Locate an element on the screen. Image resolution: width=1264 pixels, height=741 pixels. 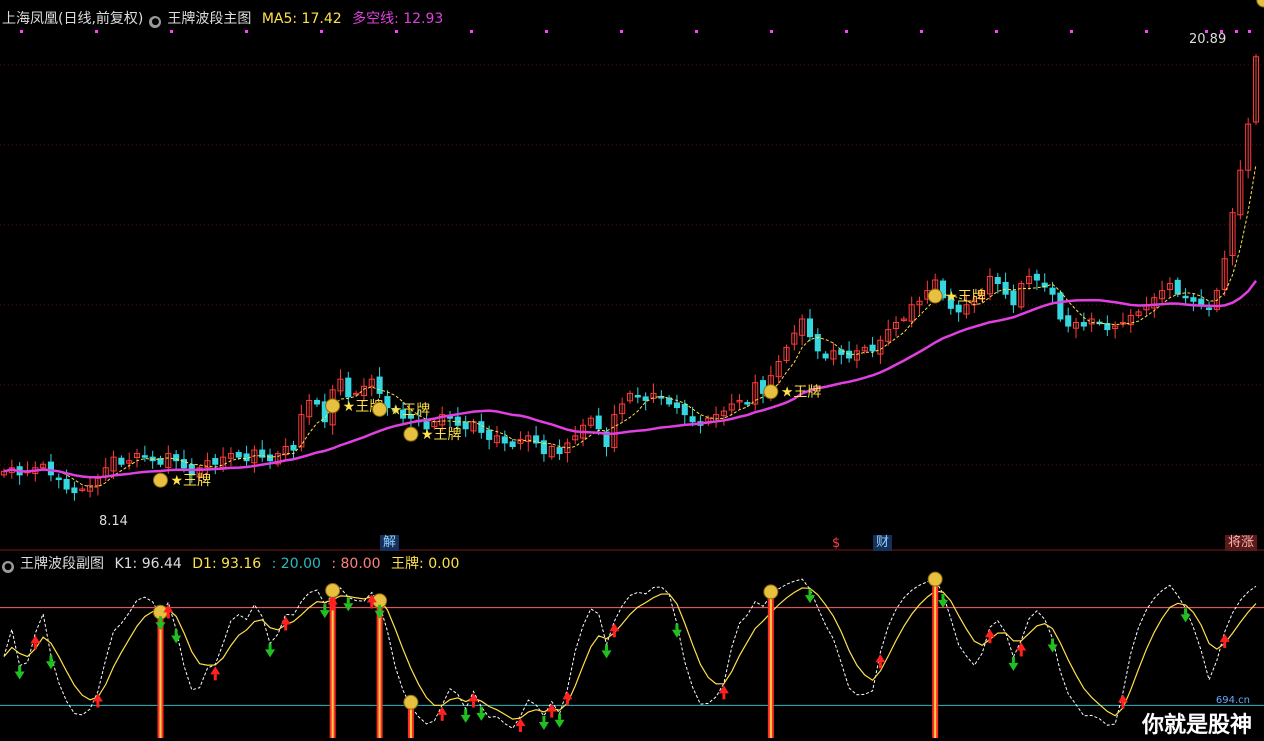
sub-indicator-name: 王牌波段副图 is located at coordinates (62, 564).